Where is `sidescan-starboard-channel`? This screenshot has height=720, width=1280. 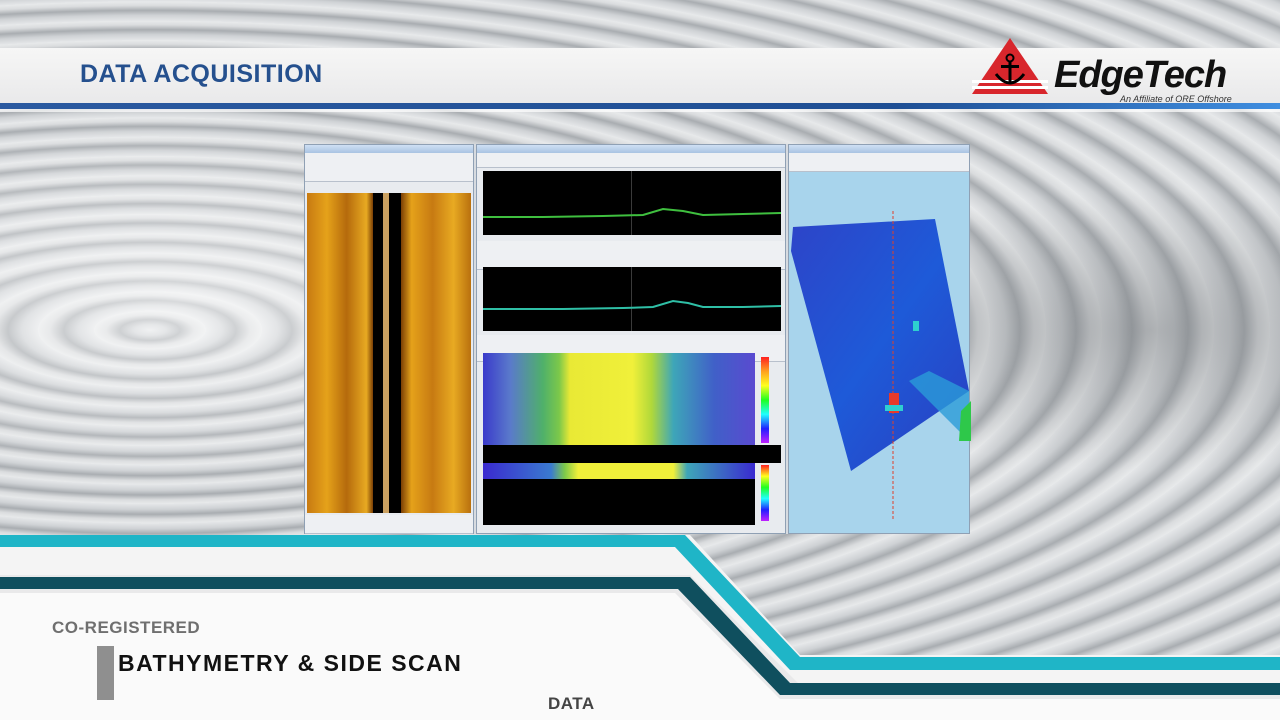
sidescan-starboard-channel is located at coordinates (436, 353).